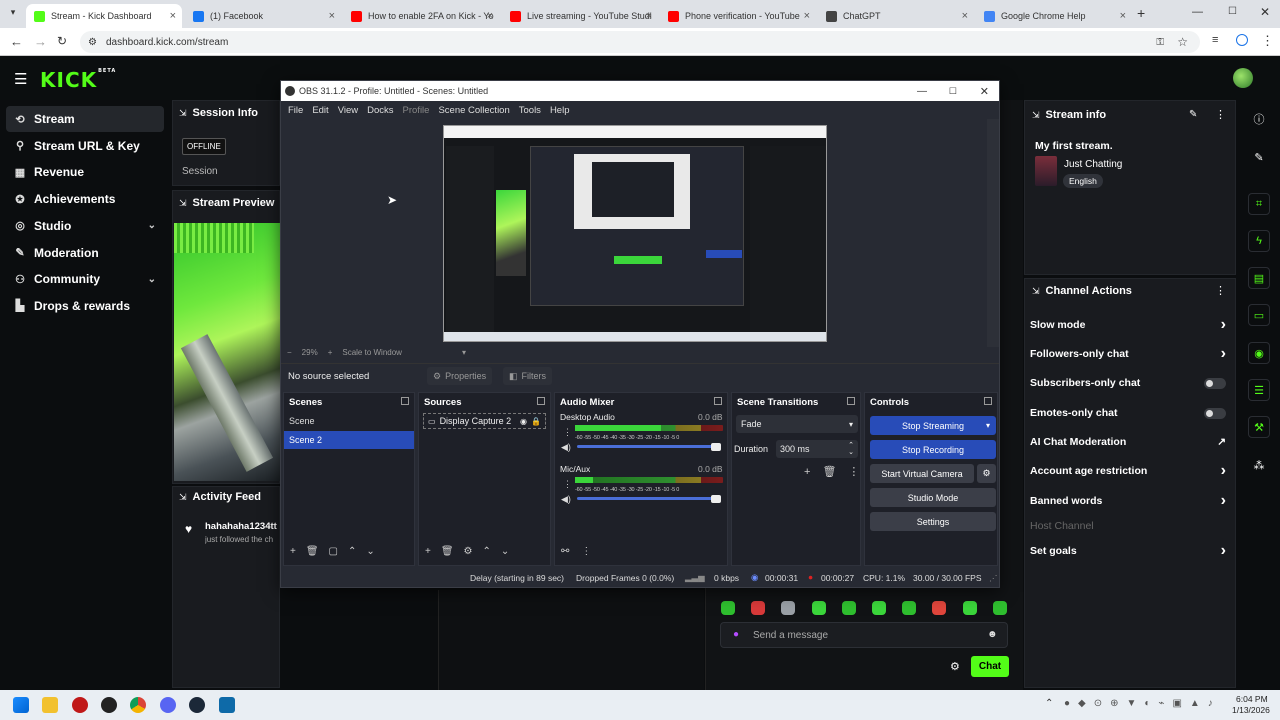 The height and width of the screenshot is (720, 1280). What do you see at coordinates (567, 484) in the screenshot?
I see `mixer-options-icon: ⋮` at bounding box center [567, 484].